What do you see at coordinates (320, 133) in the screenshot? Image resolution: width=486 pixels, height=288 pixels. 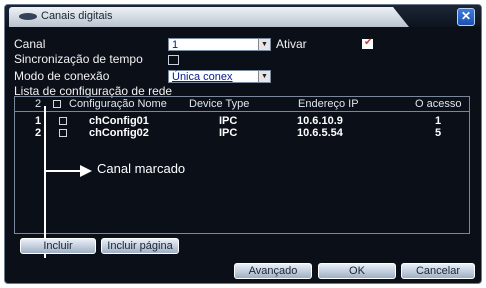 I see `row-endereco-ip: 10.6.5.54` at bounding box center [320, 133].